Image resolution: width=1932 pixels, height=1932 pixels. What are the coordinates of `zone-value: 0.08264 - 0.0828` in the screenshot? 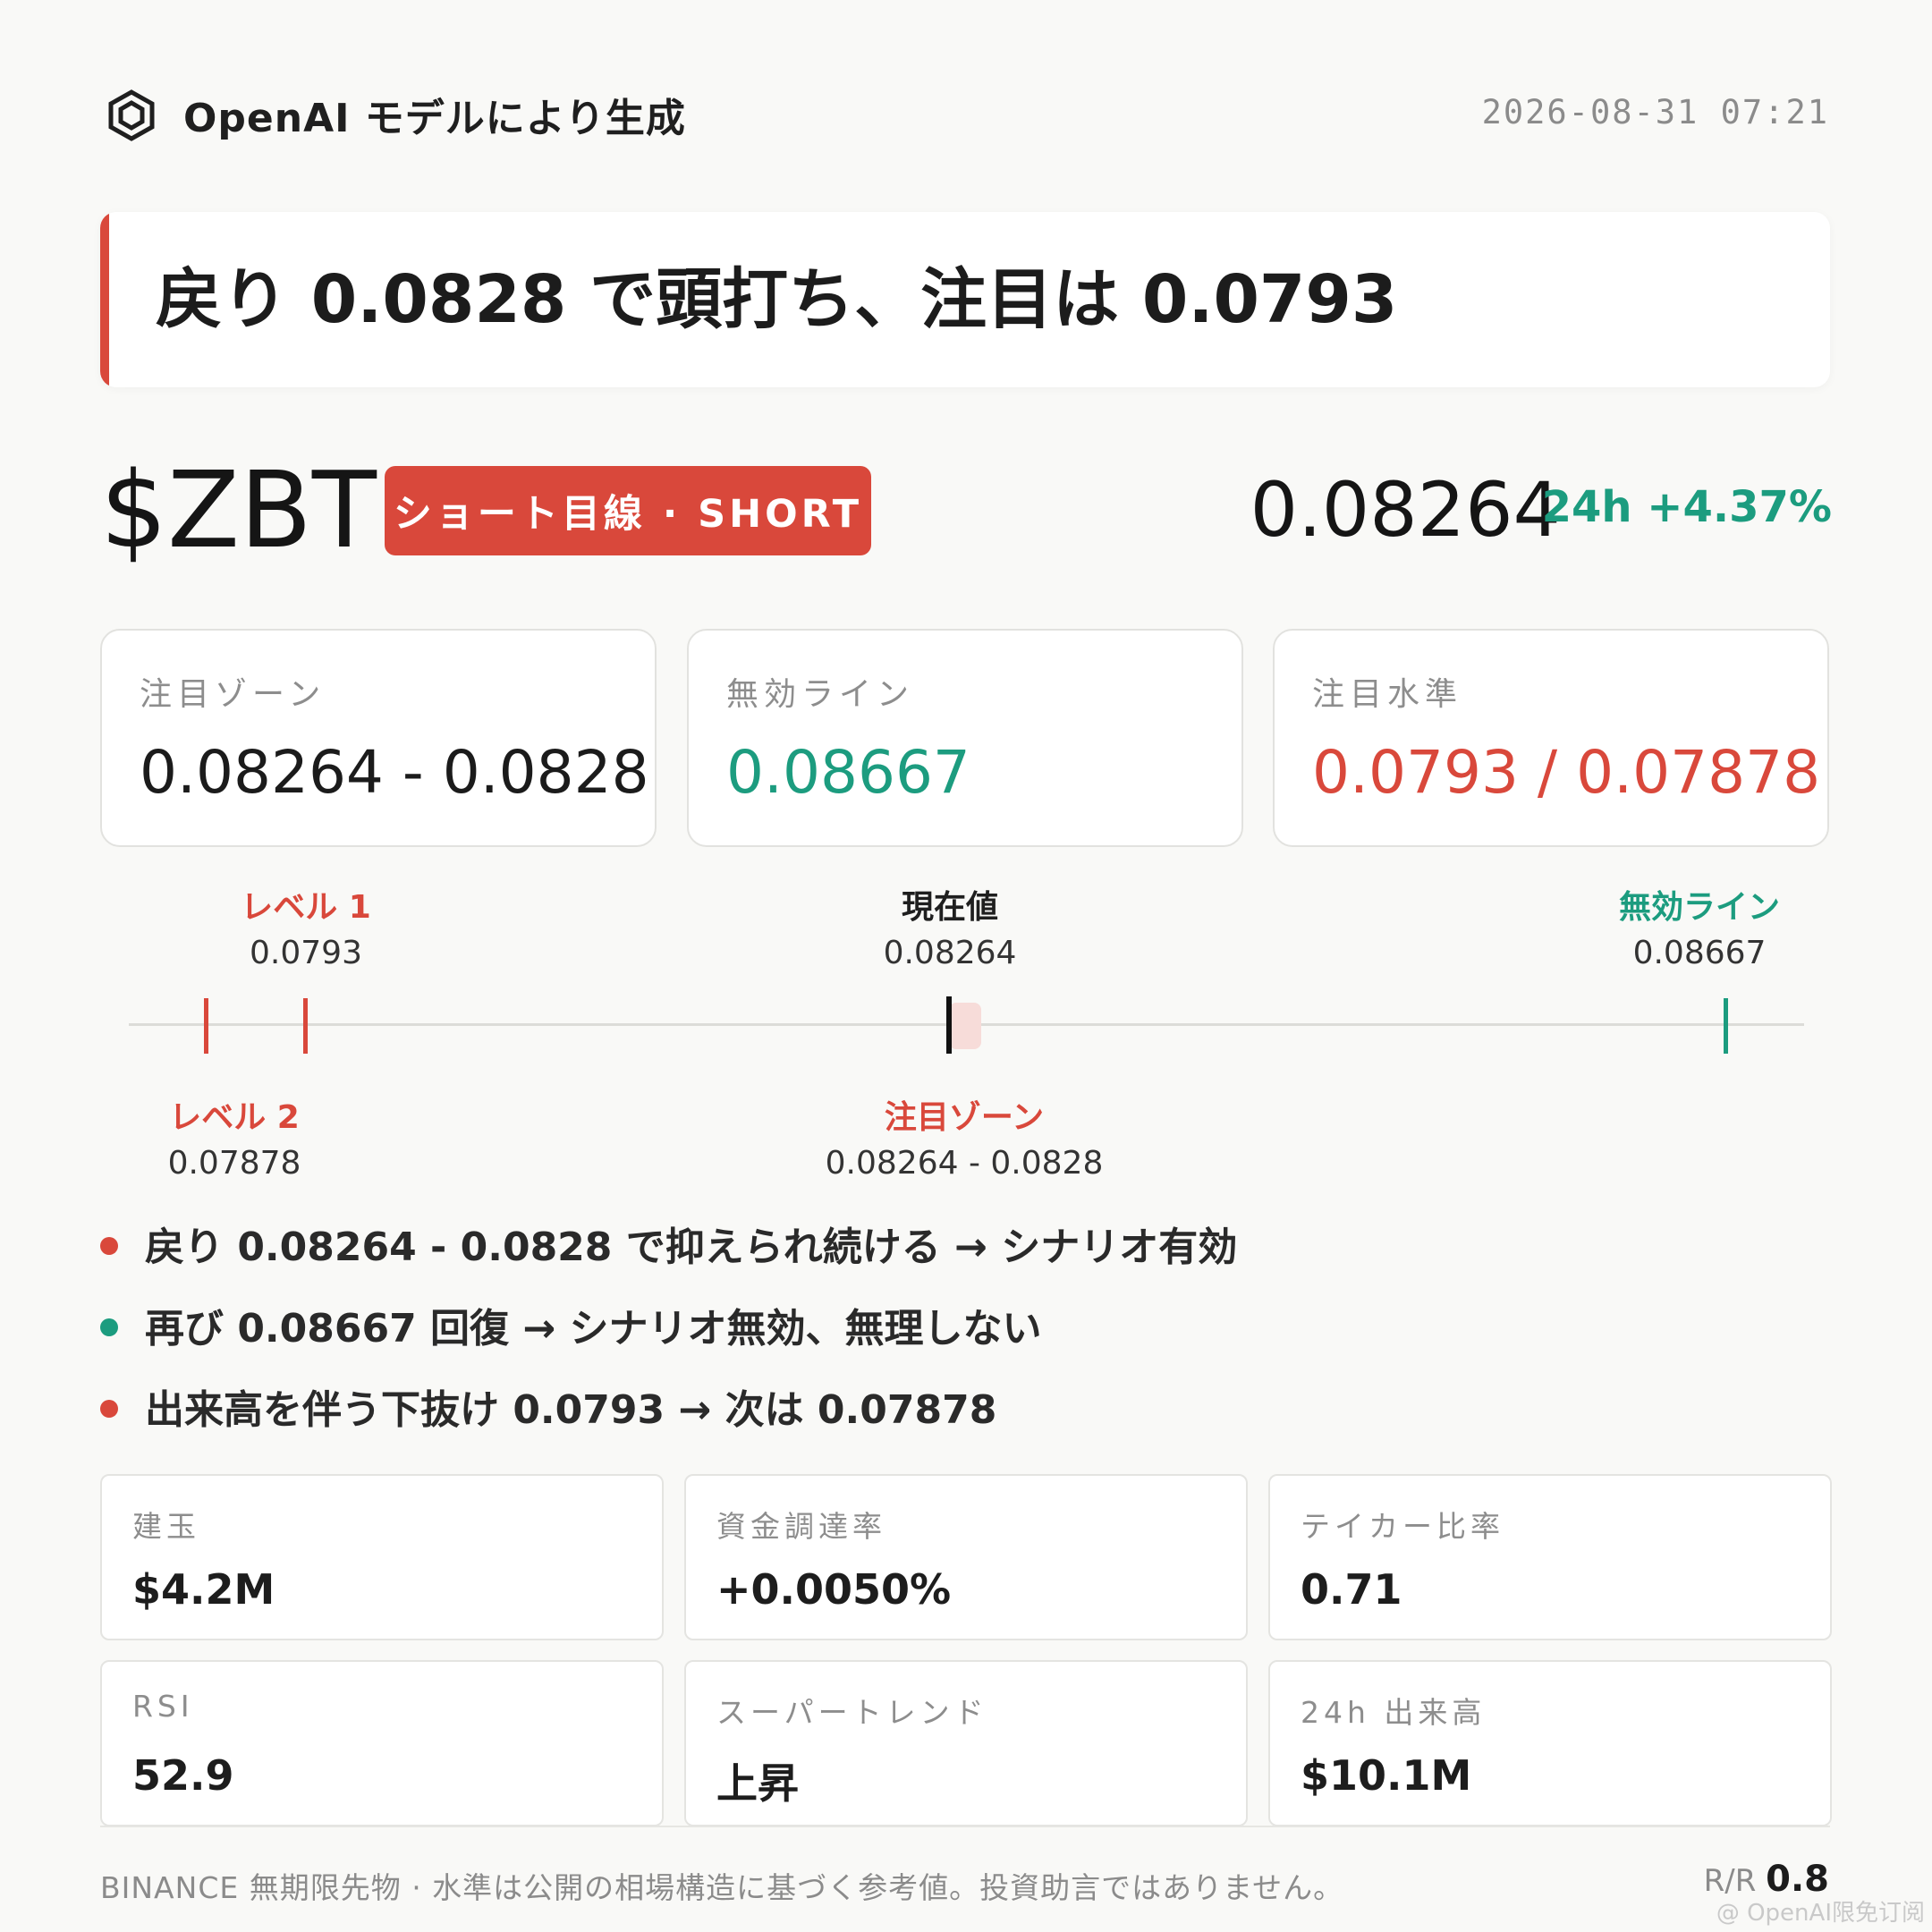 It's located at (964, 1163).